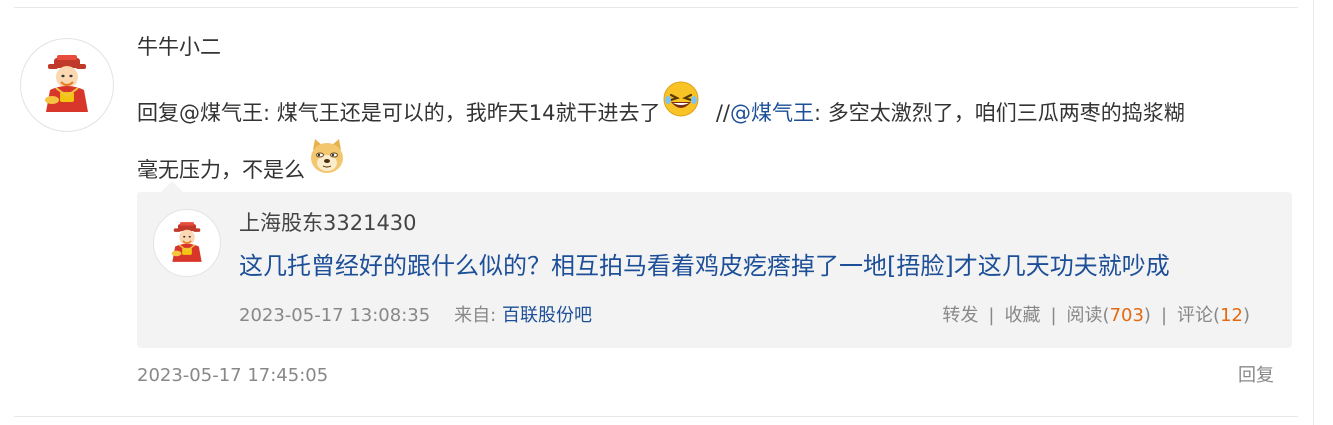 The width and height of the screenshot is (1333, 425). What do you see at coordinates (1126, 315) in the screenshot?
I see `read-count-value: 703` at bounding box center [1126, 315].